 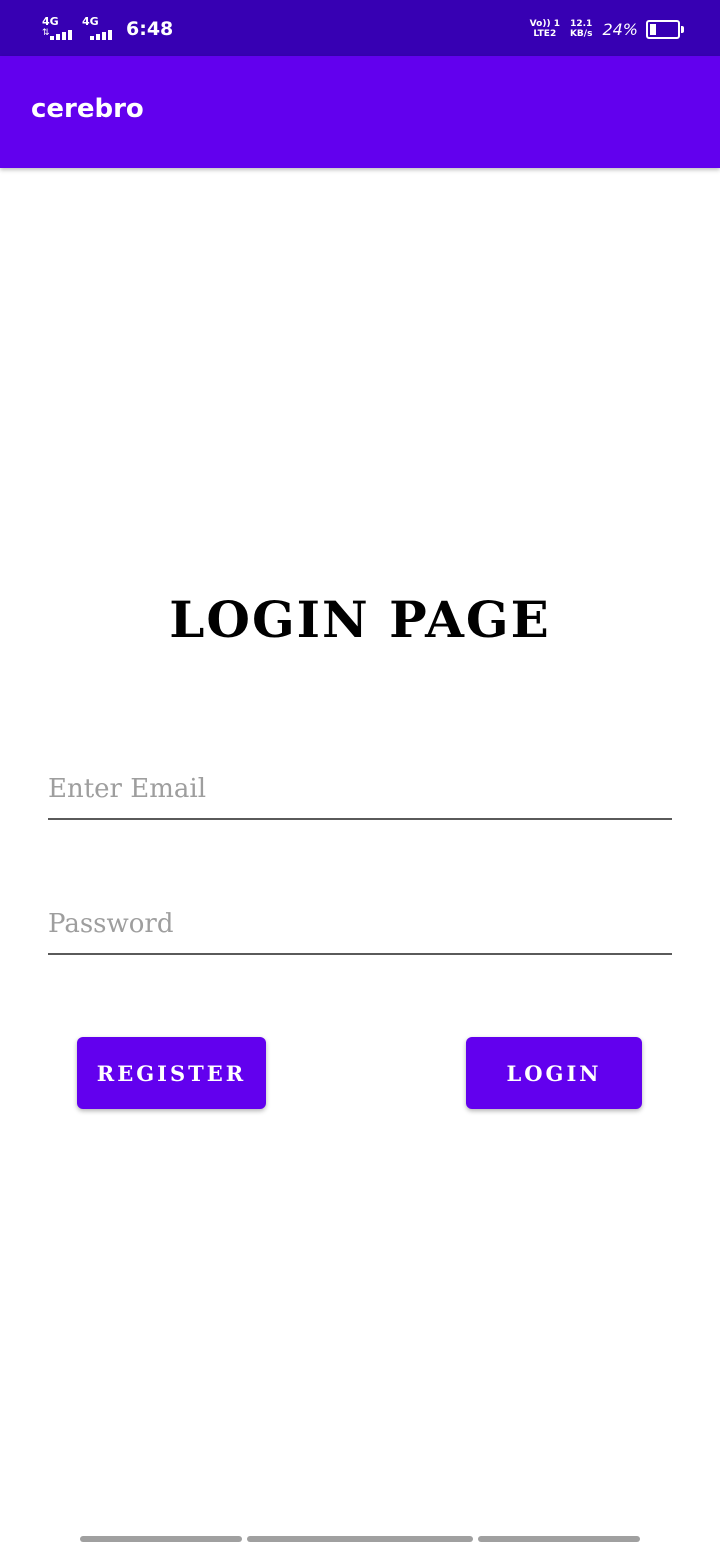 I want to click on network-speed-unit: KB/s, so click(x=581, y=34).